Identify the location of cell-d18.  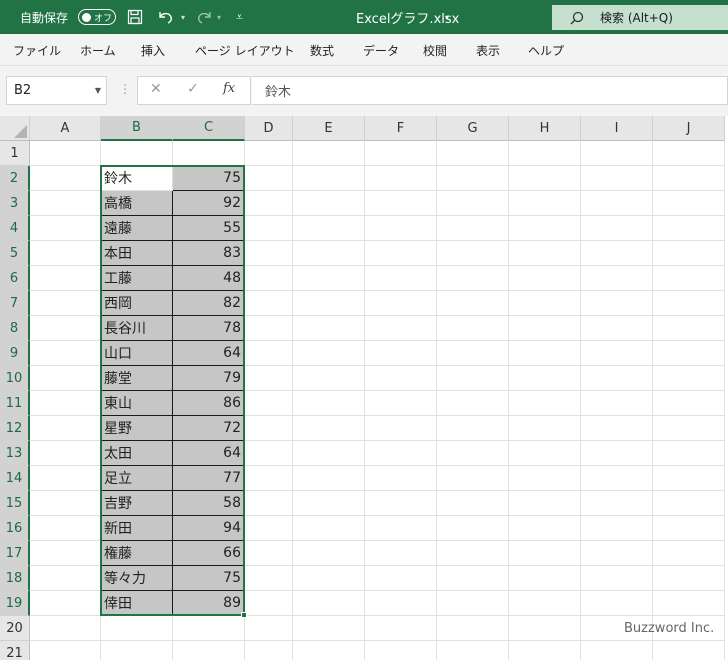
(269, 578).